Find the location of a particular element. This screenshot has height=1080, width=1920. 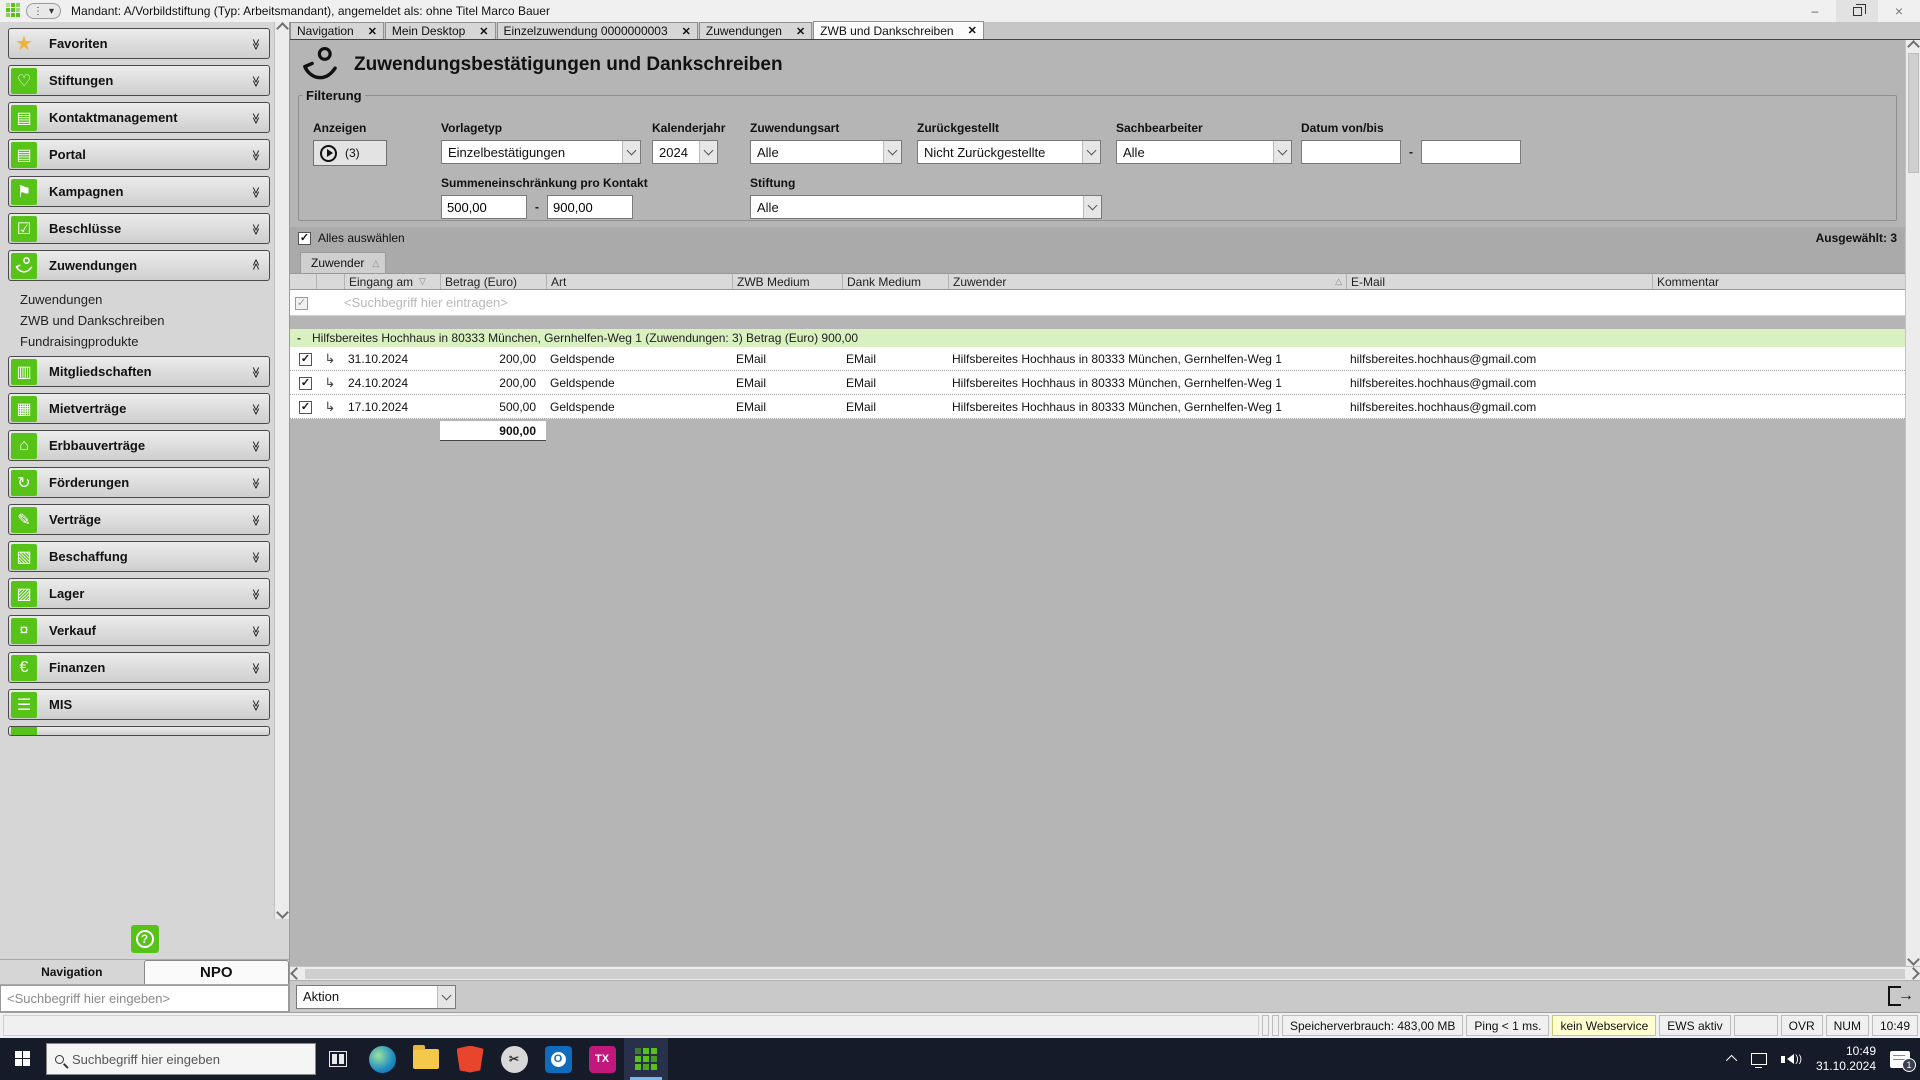

main-scrollbar is located at coordinates (1912, 503).